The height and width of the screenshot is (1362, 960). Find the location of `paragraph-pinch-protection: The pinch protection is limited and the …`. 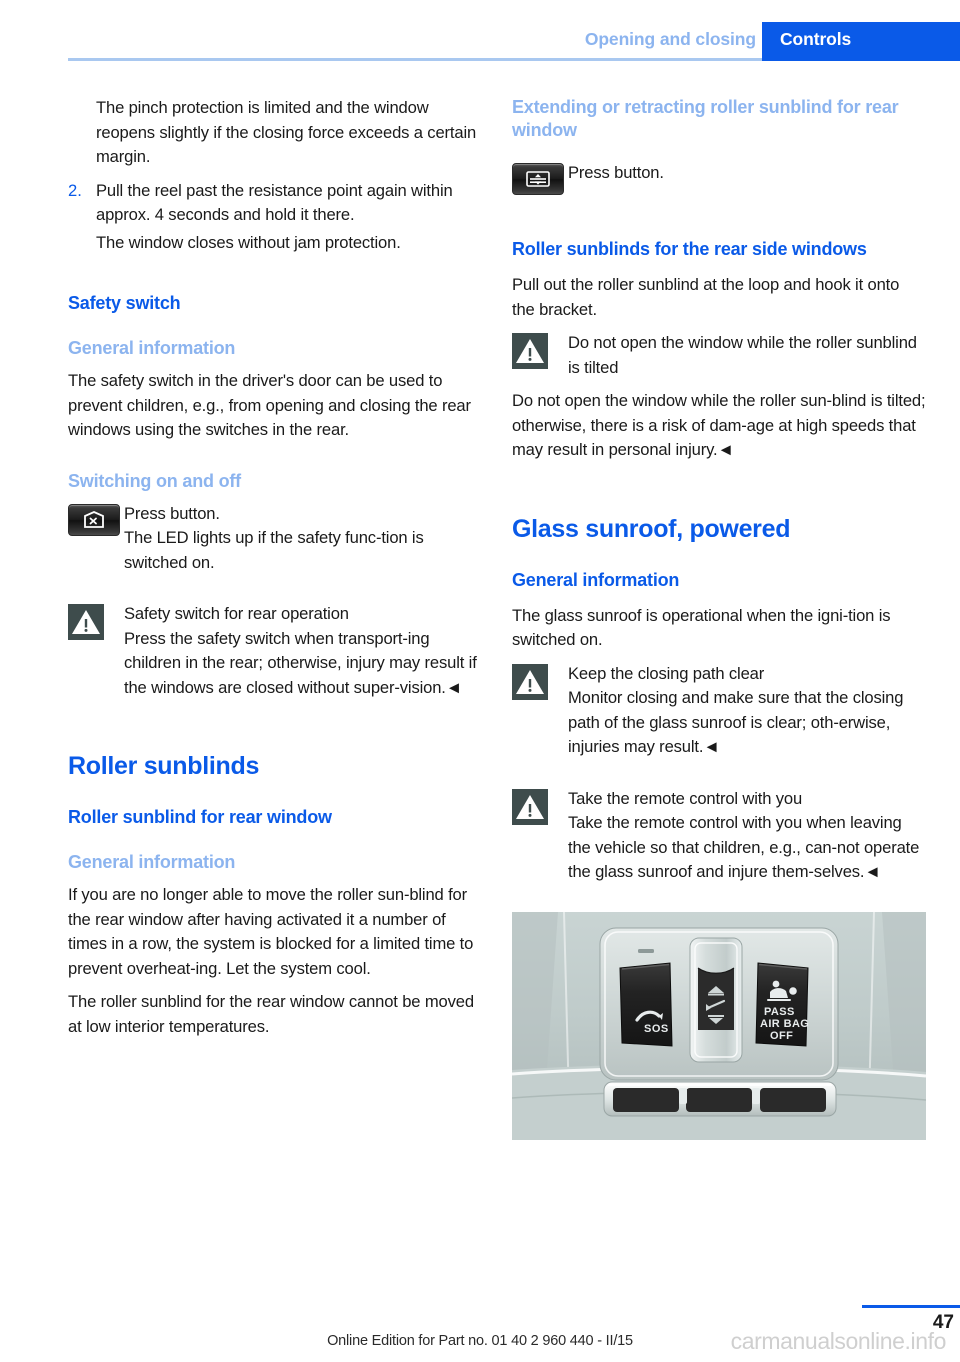

paragraph-pinch-protection: The pinch protection is limited and the … is located at coordinates (286, 132).